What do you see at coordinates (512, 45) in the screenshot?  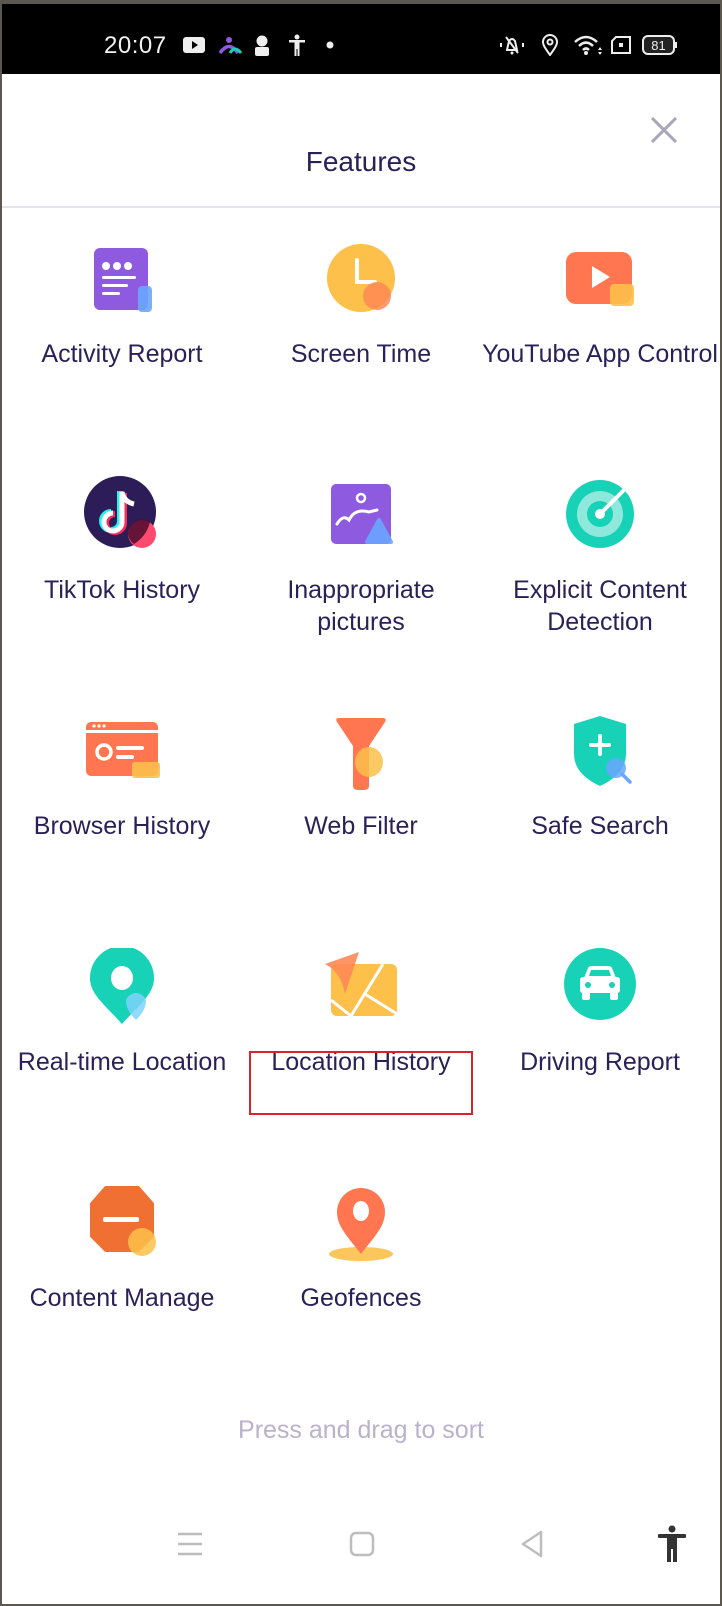 I see `vibrate-icon` at bounding box center [512, 45].